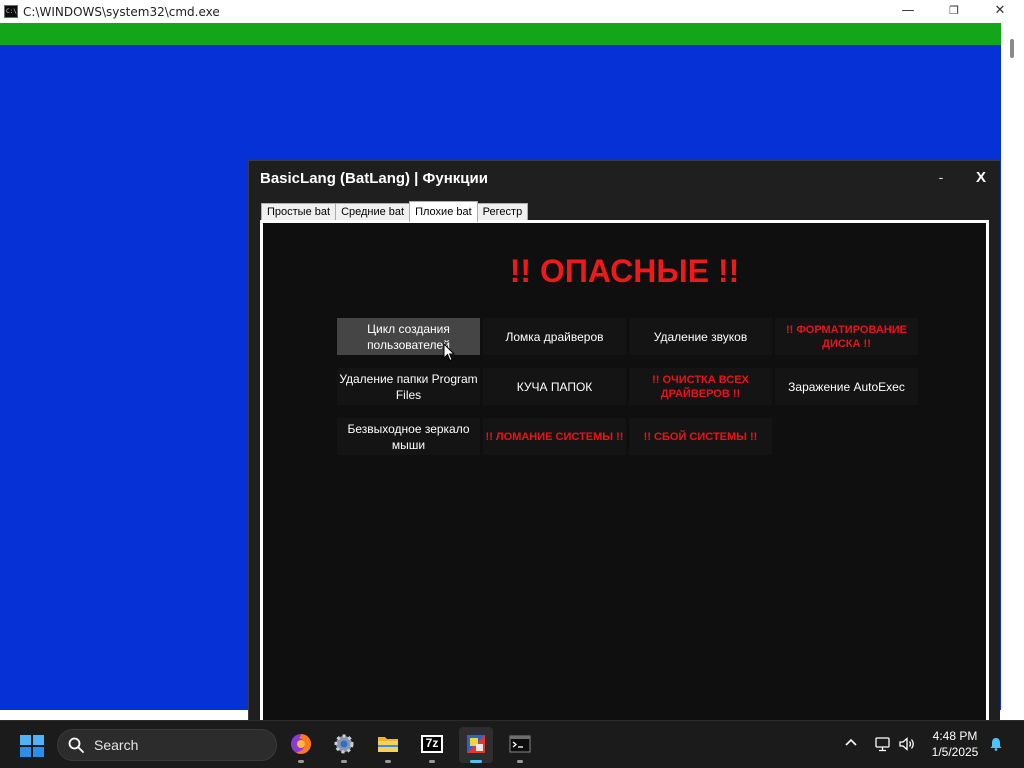 The width and height of the screenshot is (1024, 768). Describe the element at coordinates (443, 211) in the screenshot. I see `tab-3: Плохие bat` at that location.